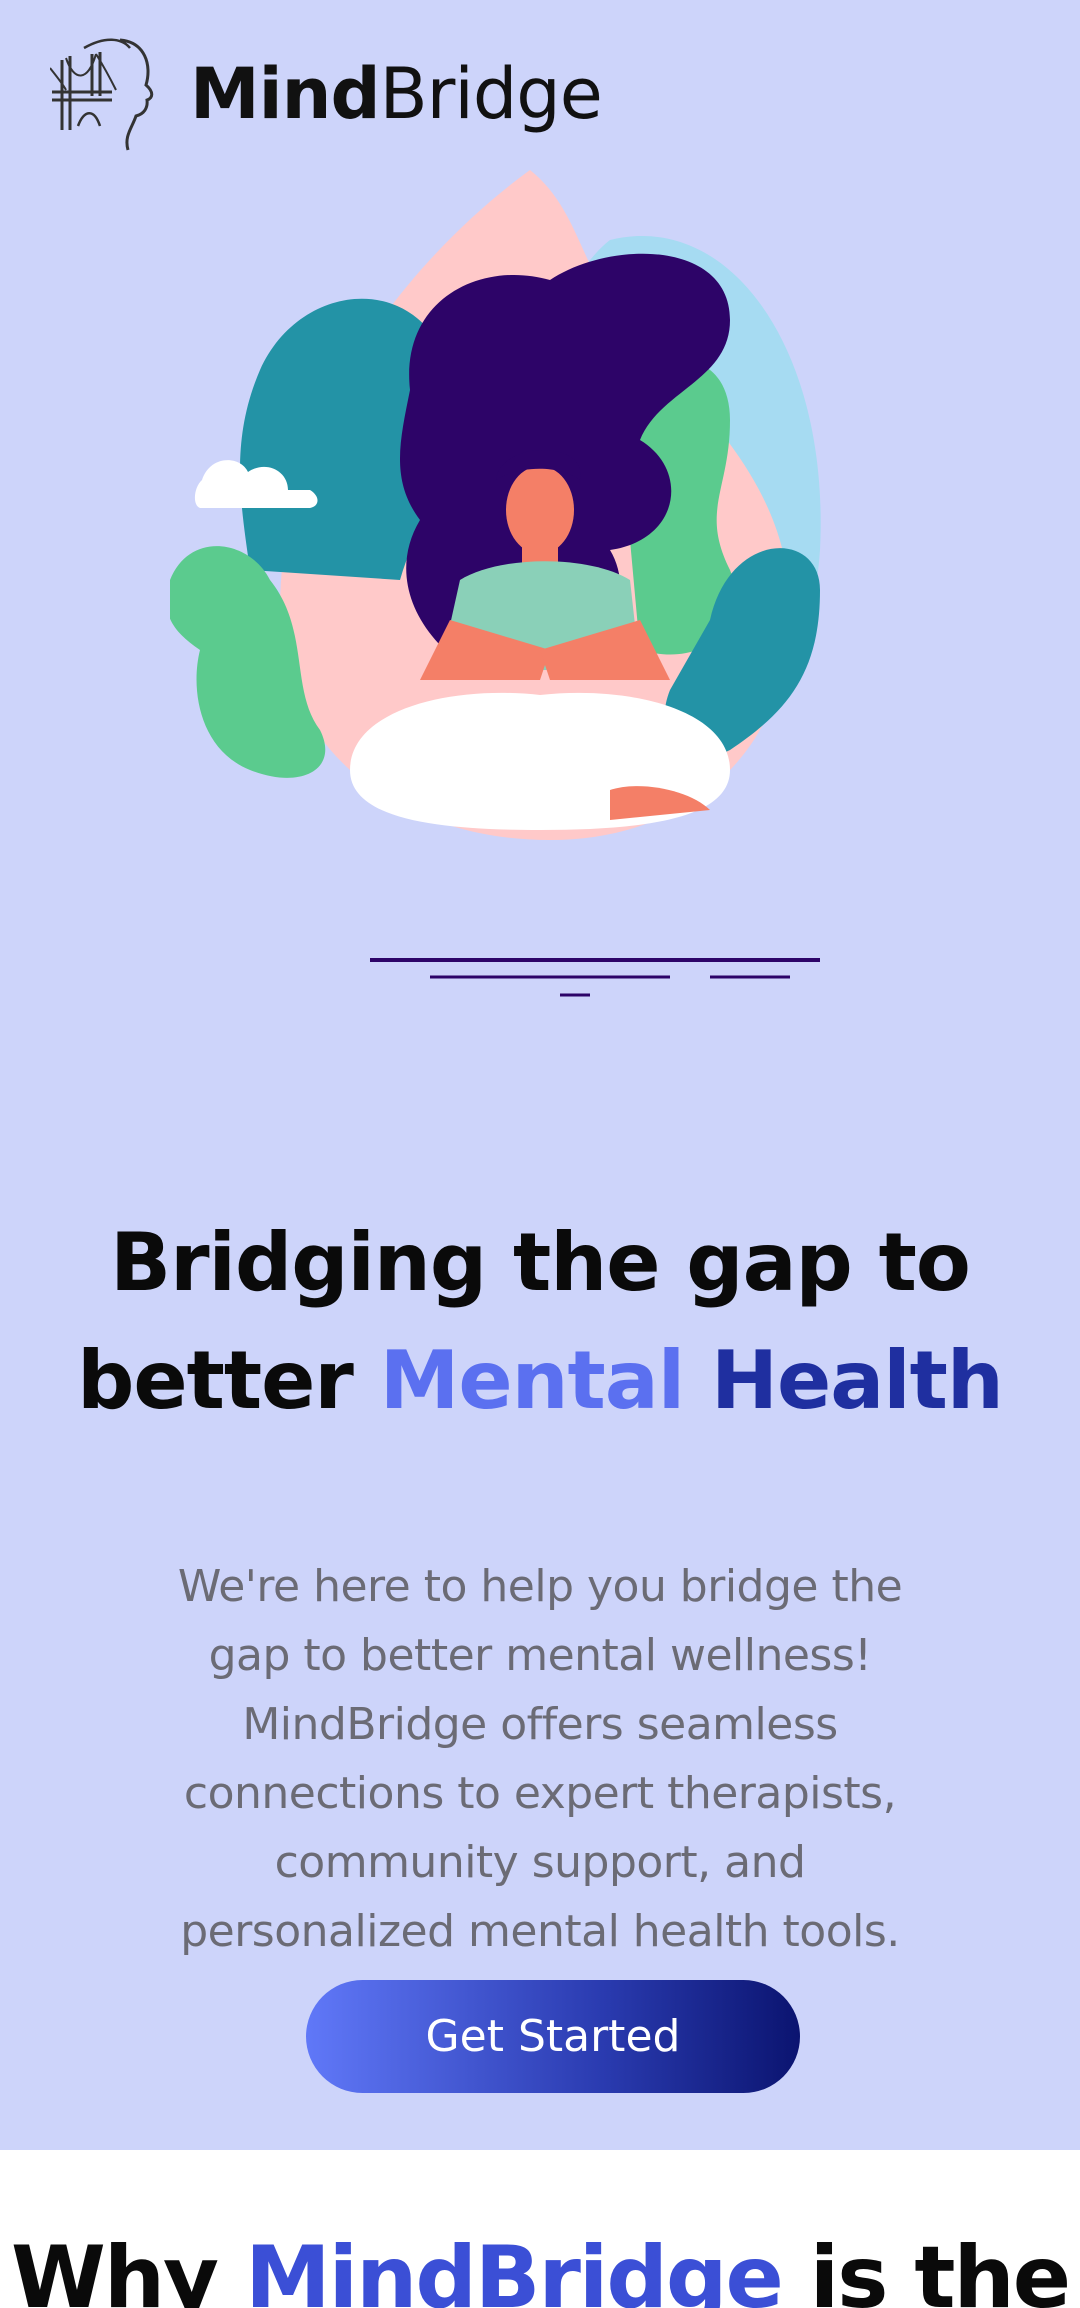 This screenshot has width=1080, height=2308. Describe the element at coordinates (532, 1380) in the screenshot. I see `headline-highlight-mental: Mental` at that location.